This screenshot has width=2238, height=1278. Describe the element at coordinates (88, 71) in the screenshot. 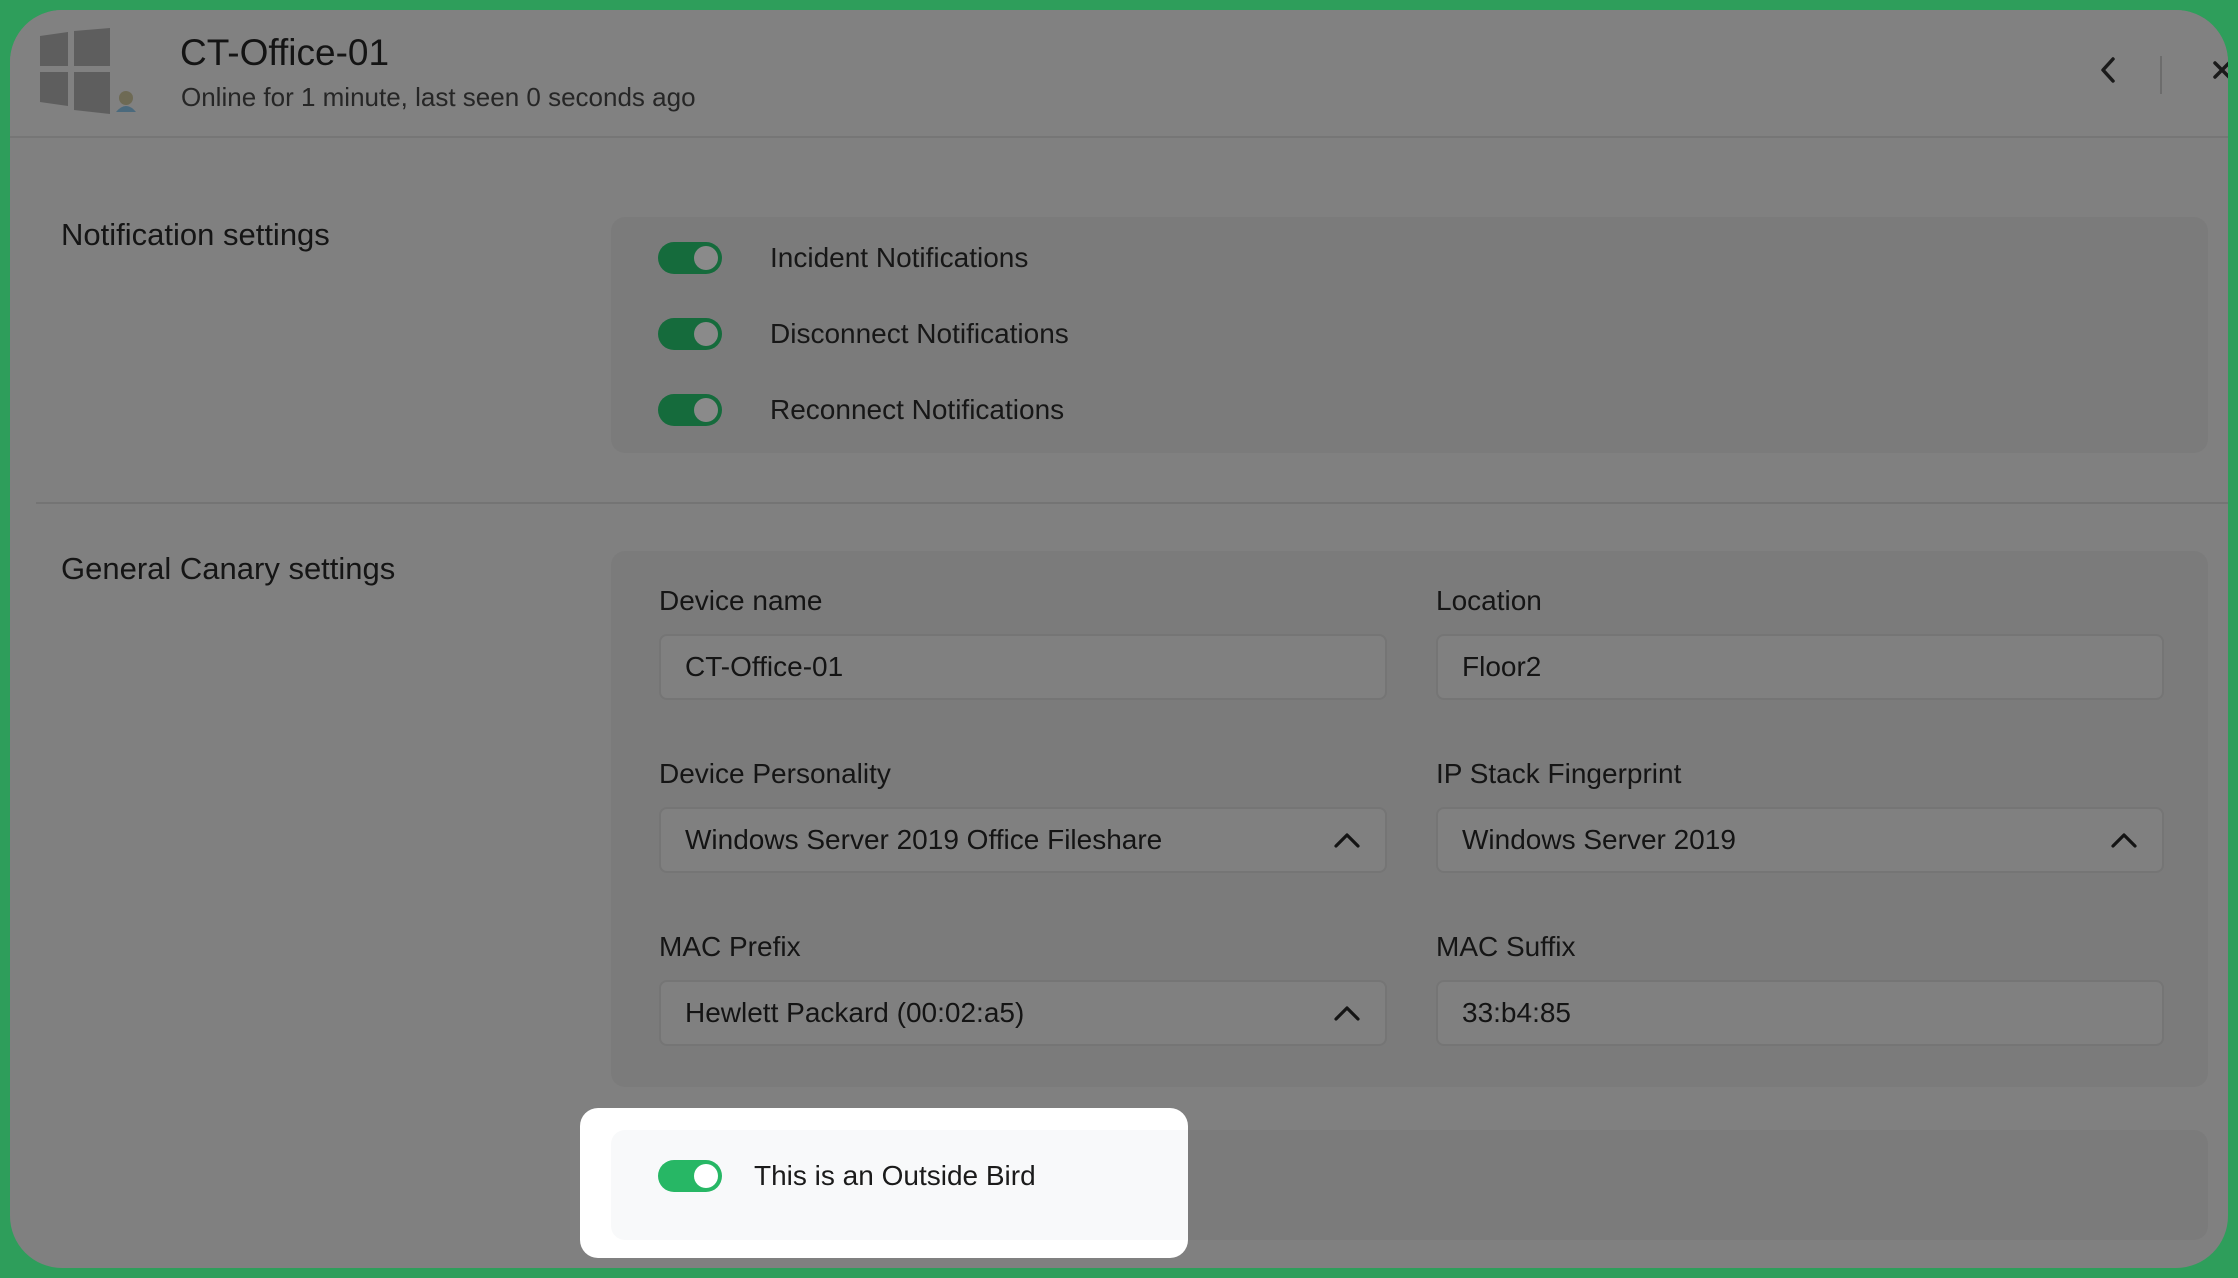

I see `windows-logo-icon` at that location.